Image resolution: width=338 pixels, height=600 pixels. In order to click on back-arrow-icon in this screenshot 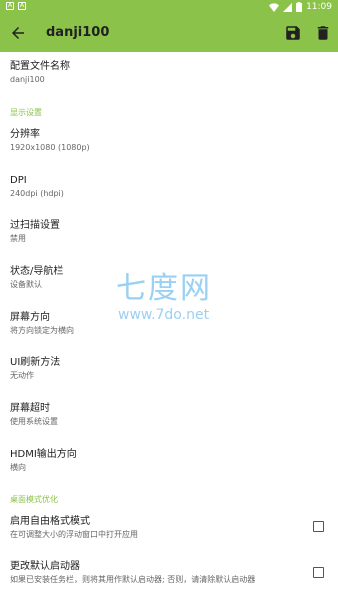, I will do `click(18, 33)`.